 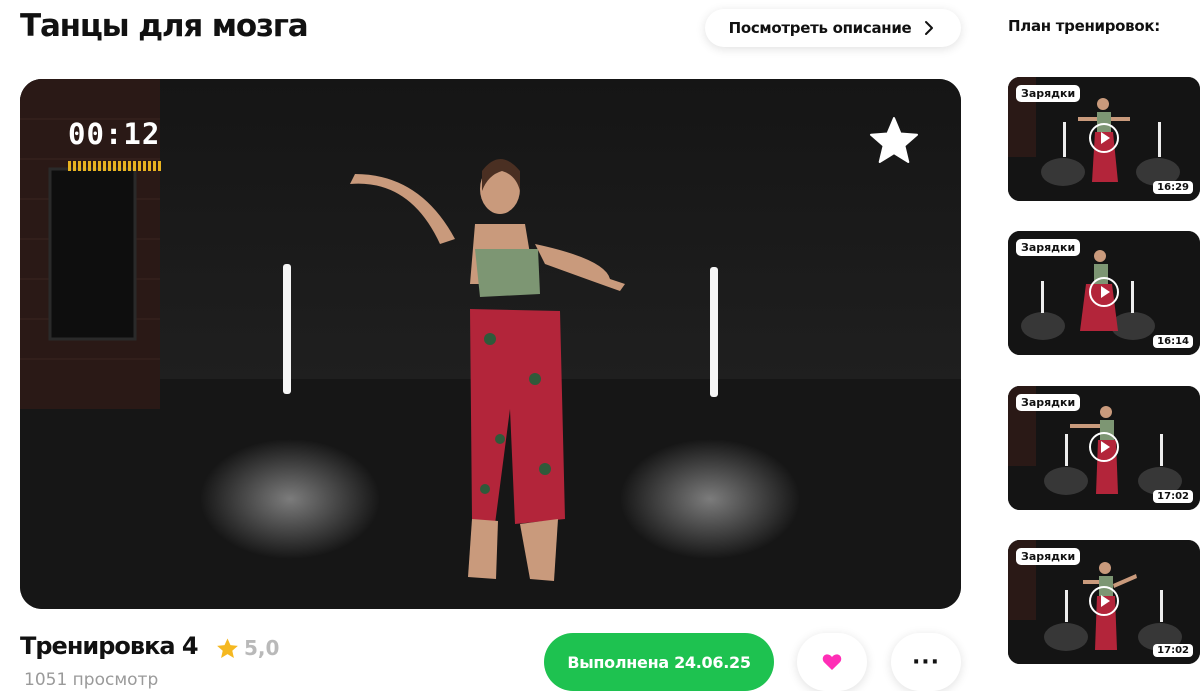 I want to click on plan-item-2: Зарядки 16:14, so click(x=1104, y=293).